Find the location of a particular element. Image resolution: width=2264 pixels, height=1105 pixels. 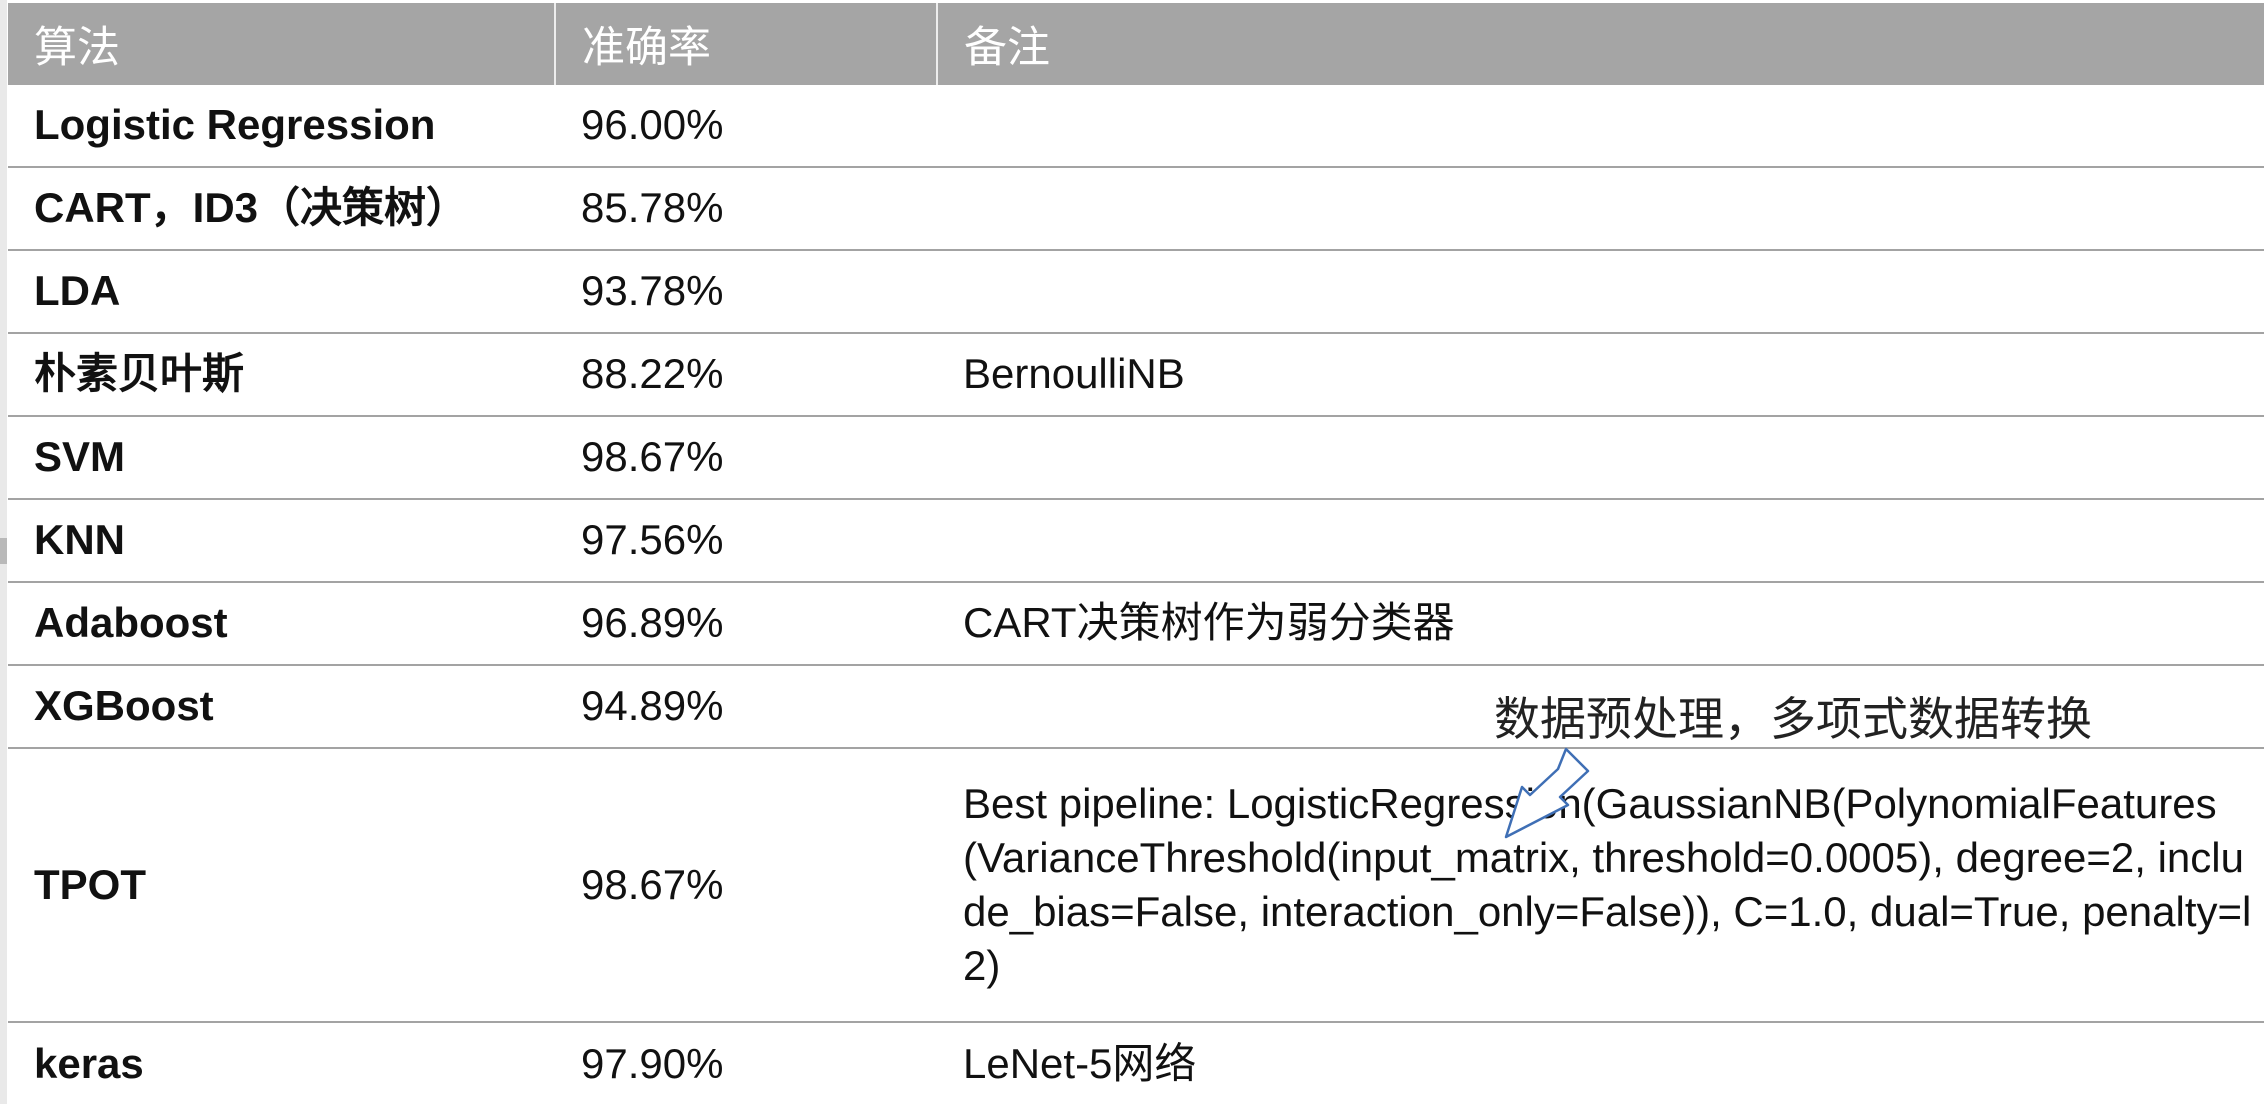

accuracy-cell: 93.78% is located at coordinates (746, 292).